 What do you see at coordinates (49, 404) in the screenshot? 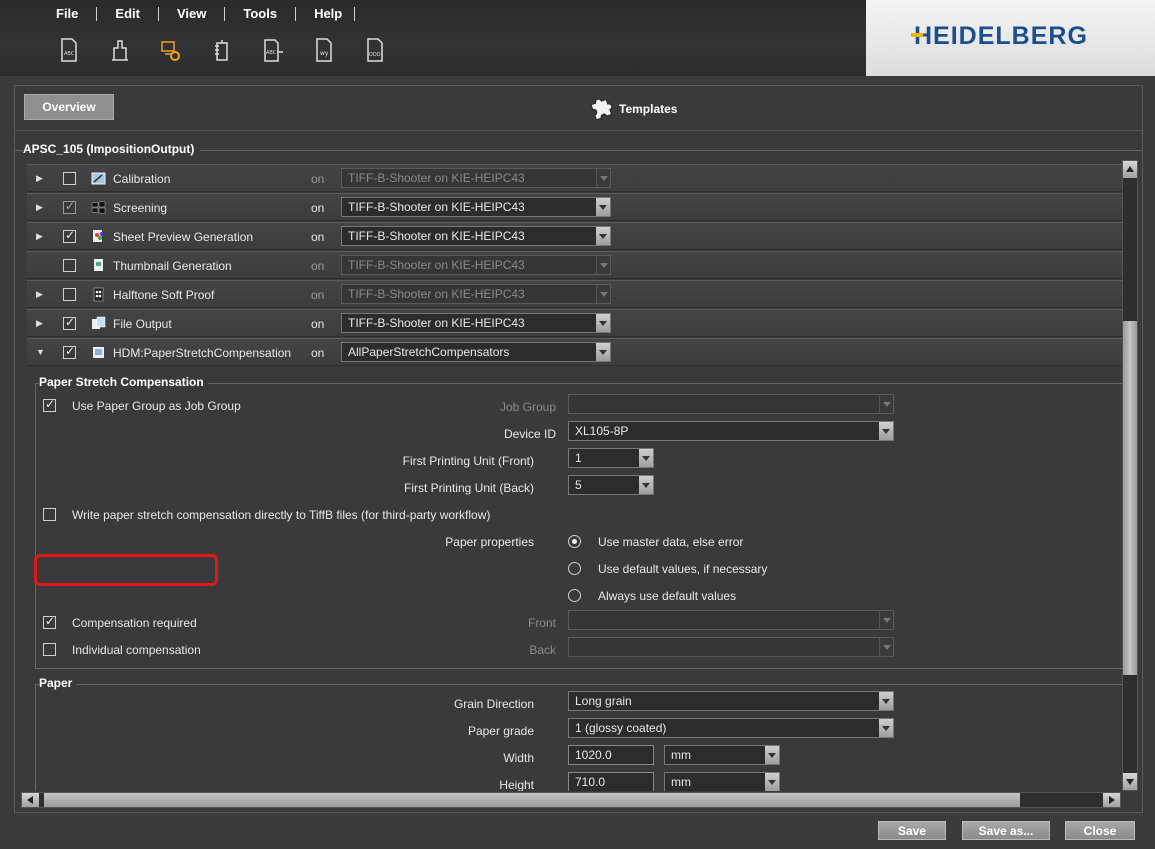
I see `use-paper-group-checkbox` at bounding box center [49, 404].